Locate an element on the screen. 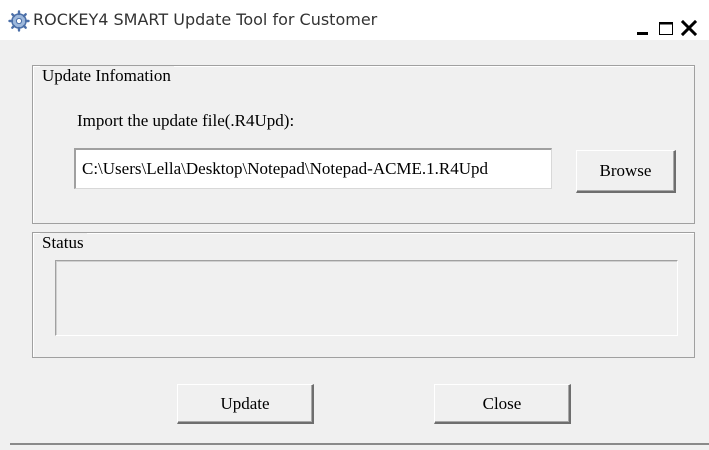 This screenshot has width=709, height=450. minimize-button is located at coordinates (643, 28).